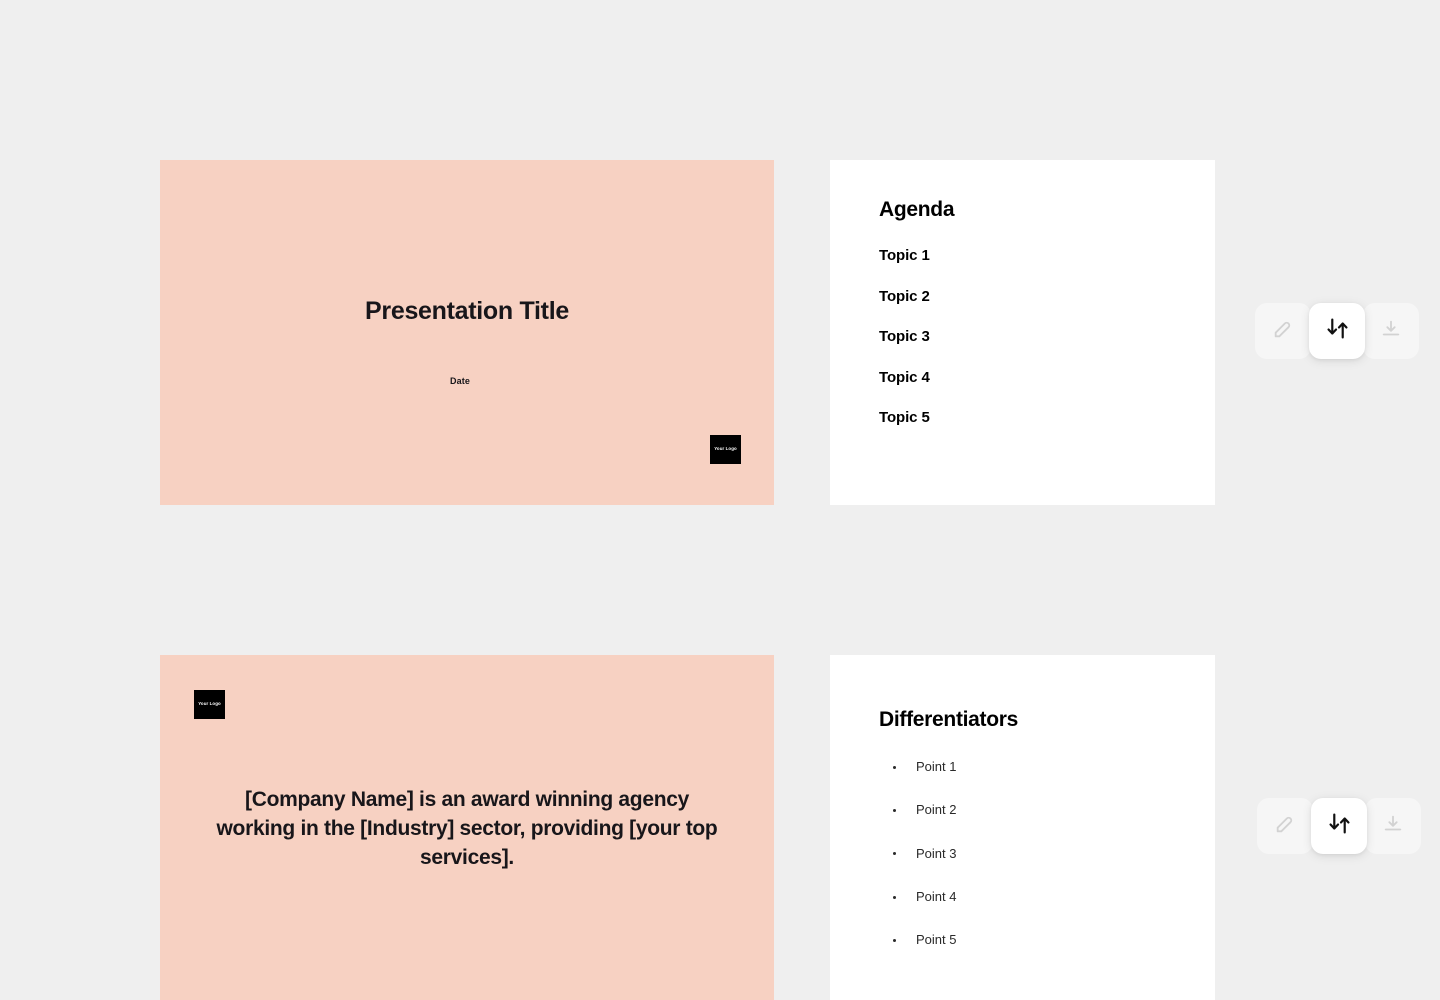 This screenshot has width=1440, height=1000. What do you see at coordinates (904, 256) in the screenshot?
I see `agenda-item-label: Topic 1` at bounding box center [904, 256].